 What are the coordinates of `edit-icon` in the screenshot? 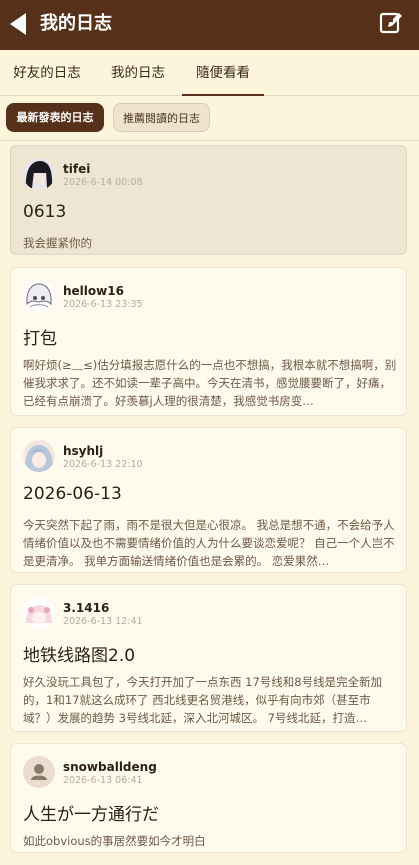 It's located at (391, 23).